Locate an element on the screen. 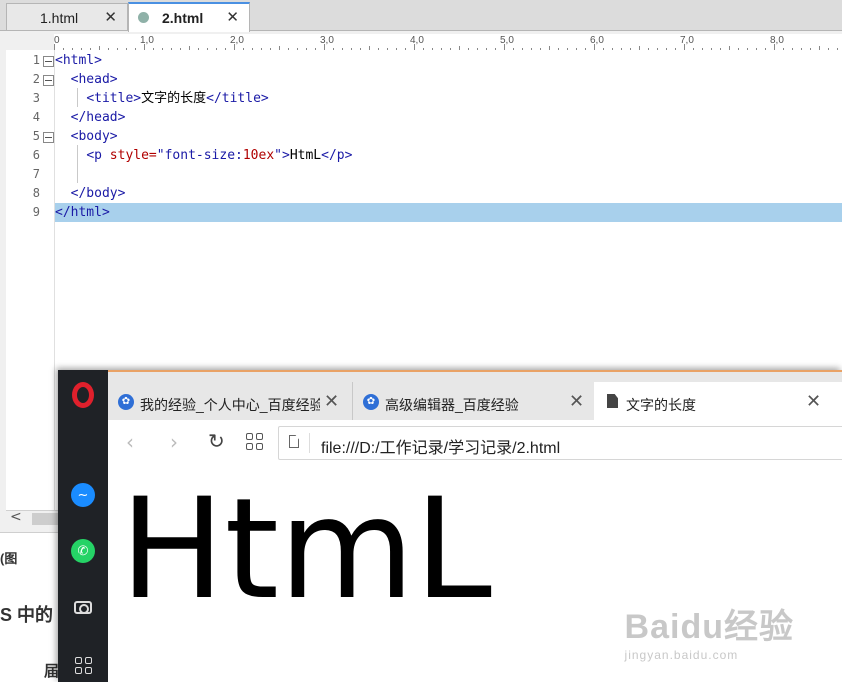  background-text-3: 届 is located at coordinates (52, 671).